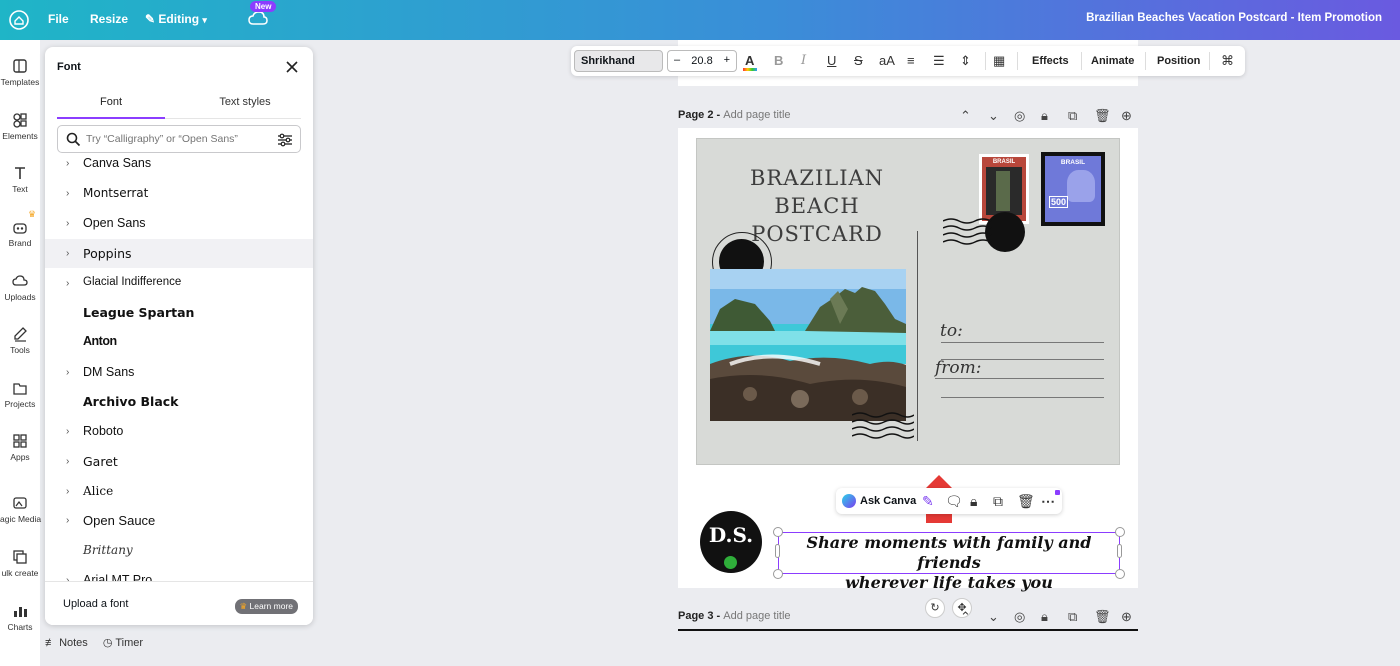 This screenshot has width=1400, height=666. I want to click on case-icon: aA, so click(887, 60).